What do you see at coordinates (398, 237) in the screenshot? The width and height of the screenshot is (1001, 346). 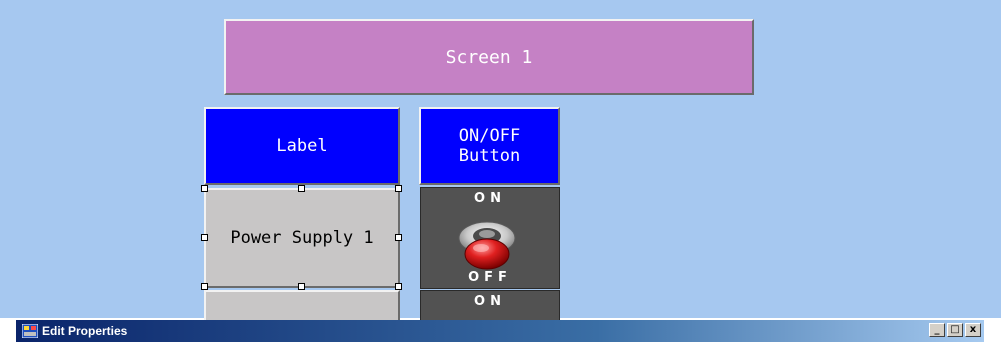 I see `selection-handle-middle-right` at bounding box center [398, 237].